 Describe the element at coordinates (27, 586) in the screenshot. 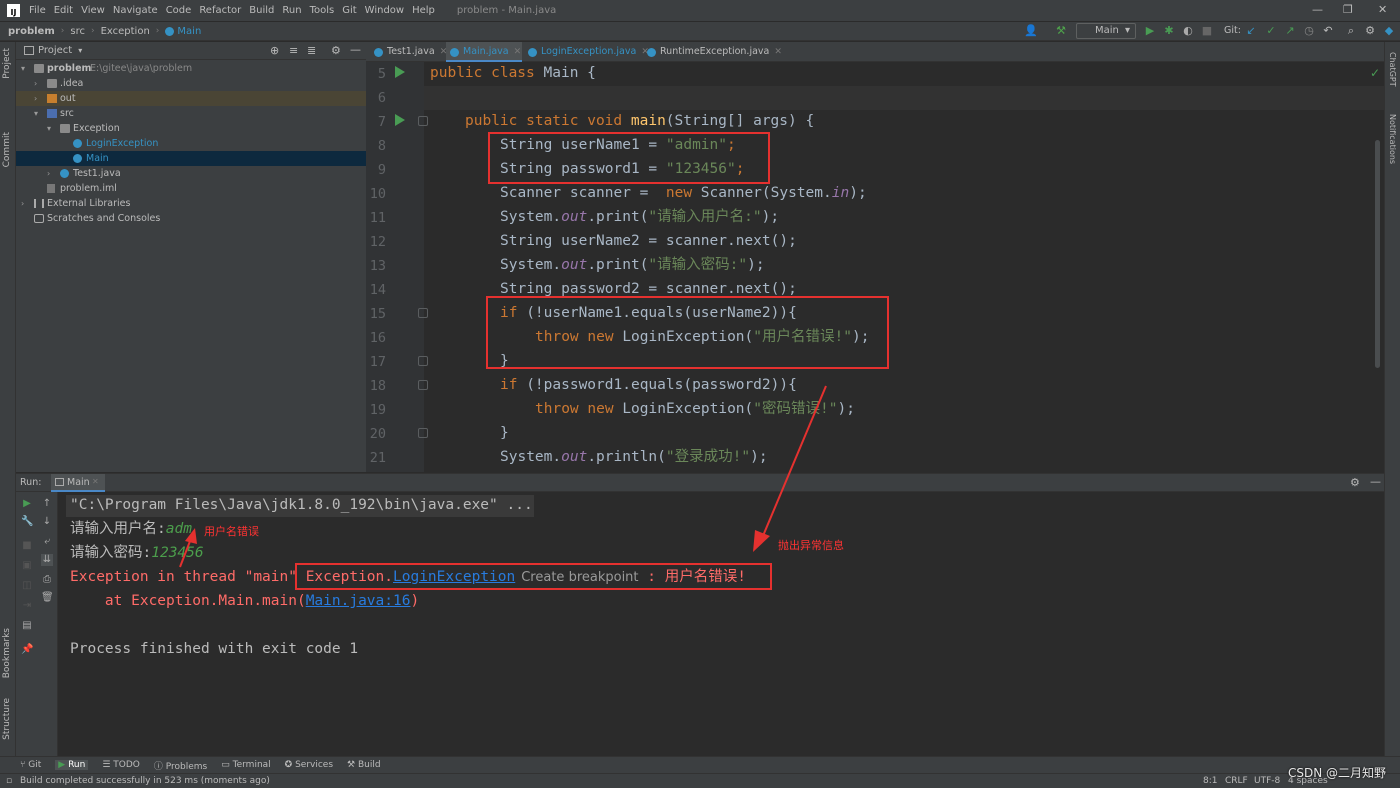

I see `restore-layout-icon: ◫` at that location.